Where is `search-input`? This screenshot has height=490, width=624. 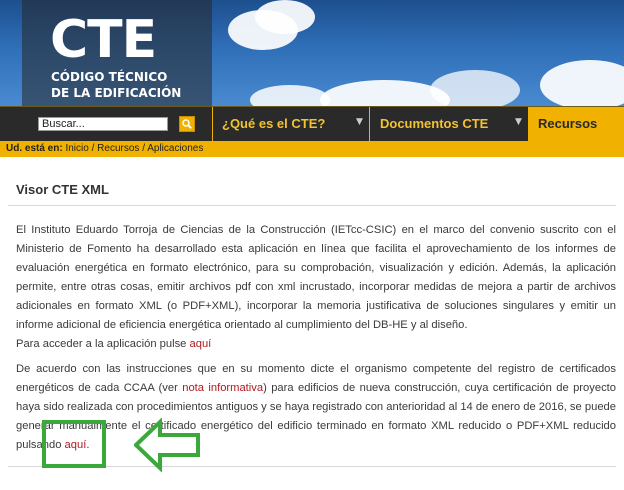
search-input is located at coordinates (103, 124).